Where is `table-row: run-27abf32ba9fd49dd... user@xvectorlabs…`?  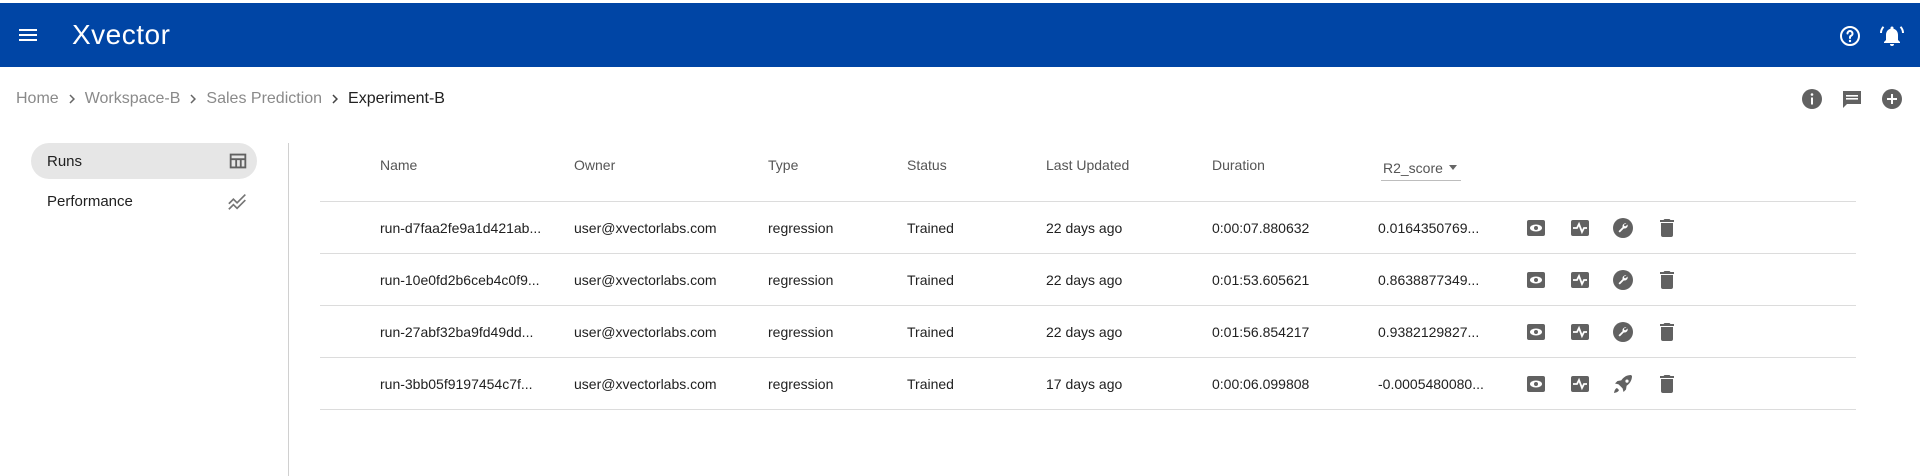 table-row: run-27abf32ba9fd49dd... user@xvectorlabs… is located at coordinates (1088, 332).